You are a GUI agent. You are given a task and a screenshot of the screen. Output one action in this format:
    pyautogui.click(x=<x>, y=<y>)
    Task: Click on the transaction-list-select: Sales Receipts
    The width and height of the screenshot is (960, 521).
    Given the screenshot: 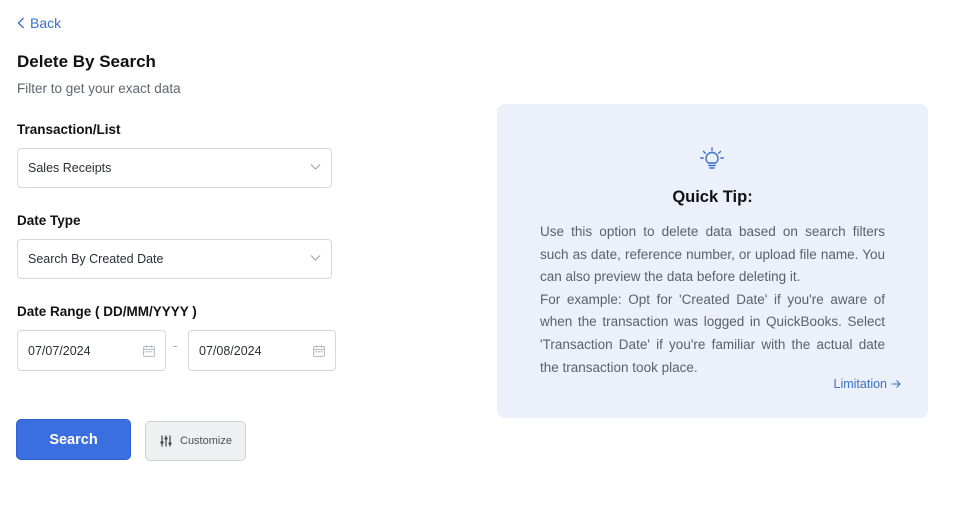 What is the action you would take?
    pyautogui.click(x=174, y=168)
    